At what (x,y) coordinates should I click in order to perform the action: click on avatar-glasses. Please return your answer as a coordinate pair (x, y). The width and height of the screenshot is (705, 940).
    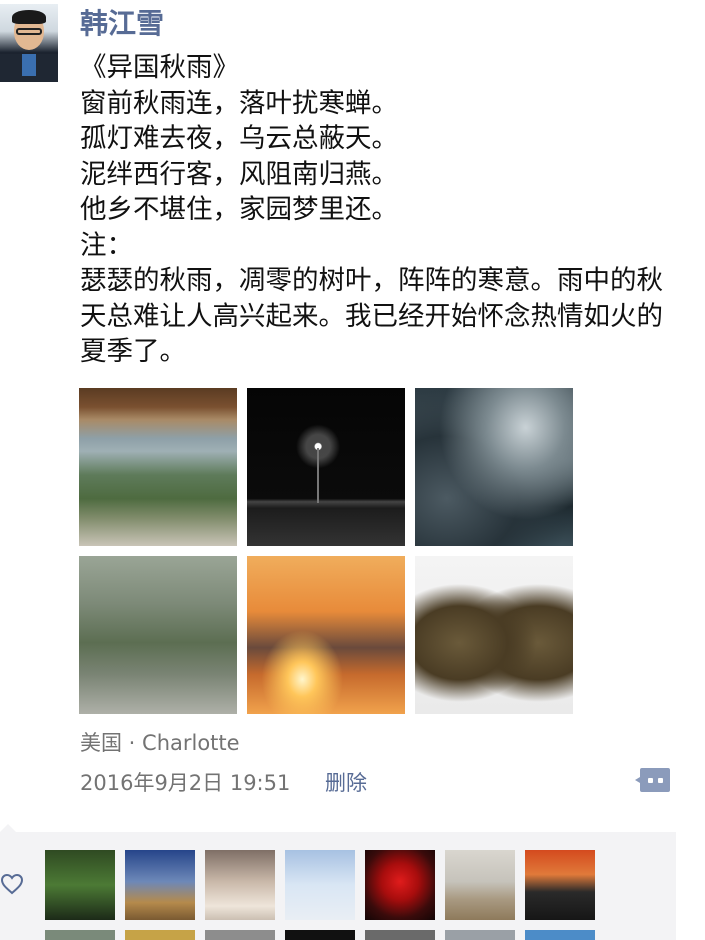
    Looking at the image, I should click on (29, 31).